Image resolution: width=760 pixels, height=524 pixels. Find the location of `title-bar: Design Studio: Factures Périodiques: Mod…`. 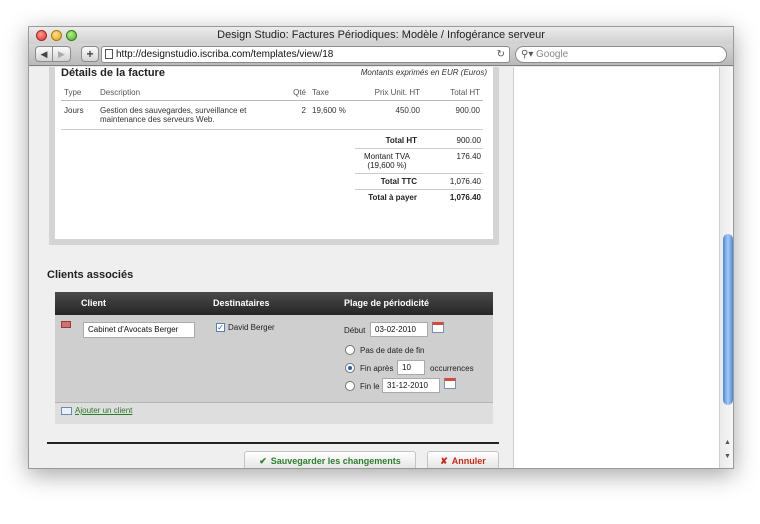

title-bar: Design Studio: Factures Périodiques: Mod… is located at coordinates (381, 35).